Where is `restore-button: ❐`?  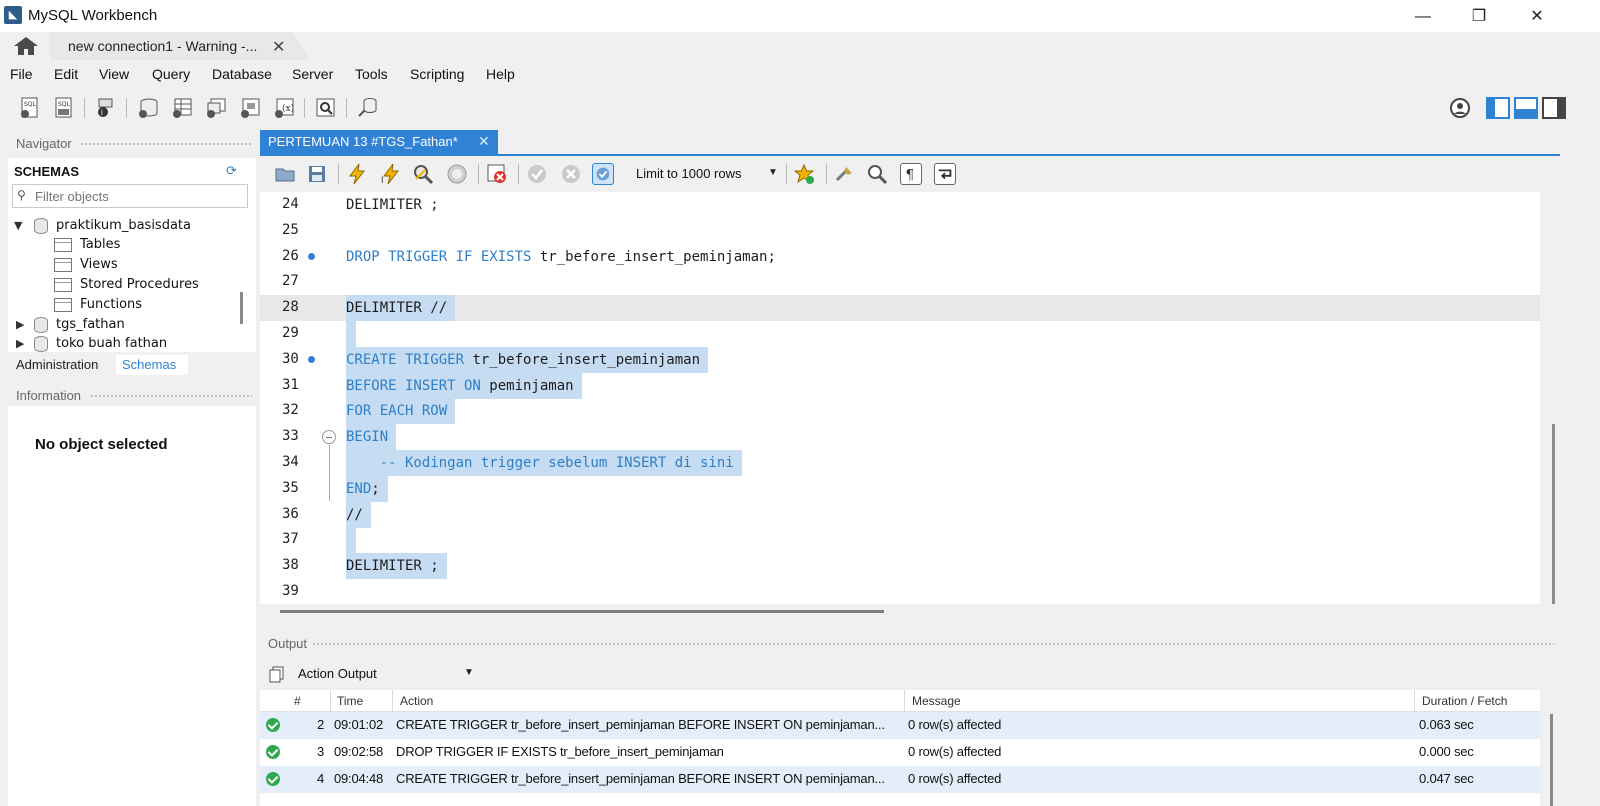
restore-button: ❐ is located at coordinates (1479, 17).